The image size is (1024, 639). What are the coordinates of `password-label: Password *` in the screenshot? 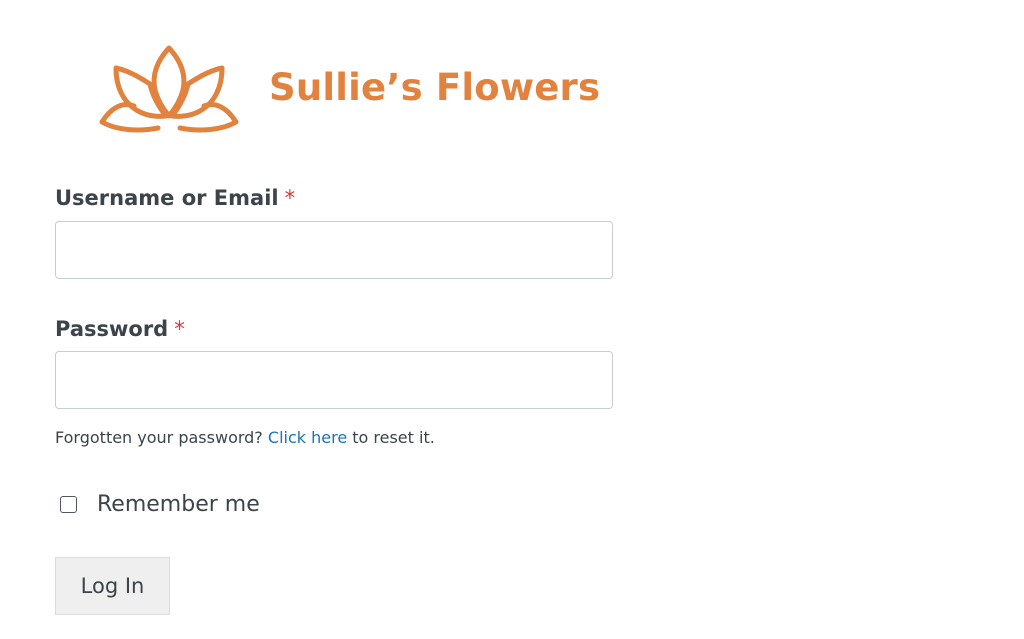 It's located at (120, 329).